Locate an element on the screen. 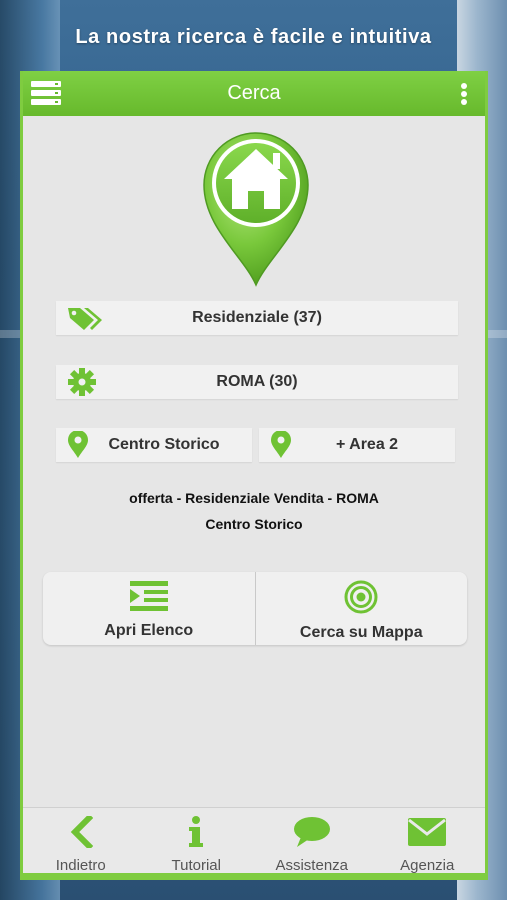 The image size is (507, 900). list-icon is located at coordinates (148, 596).